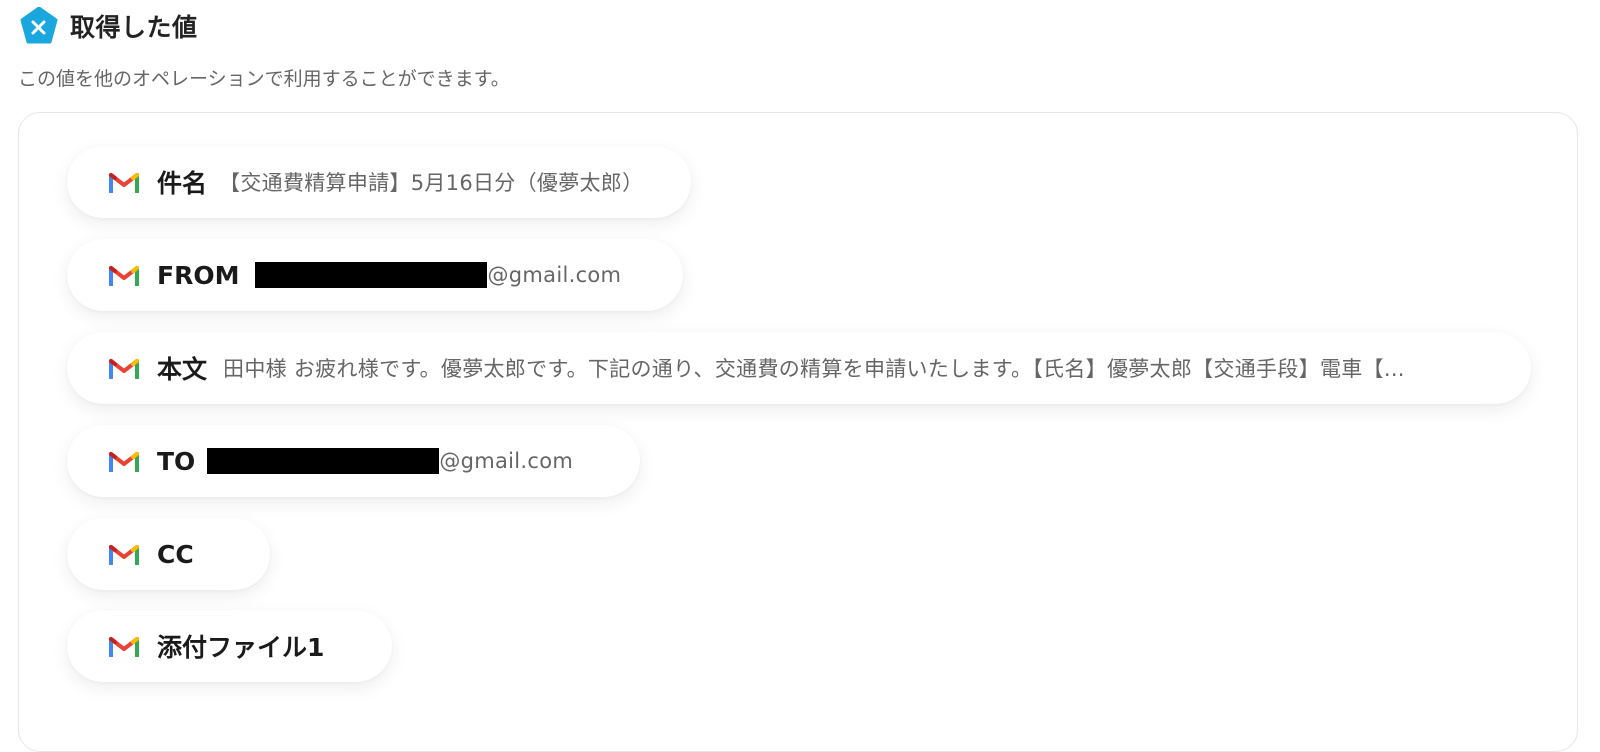  What do you see at coordinates (198, 275) in the screenshot?
I see `field-label: FROM` at bounding box center [198, 275].